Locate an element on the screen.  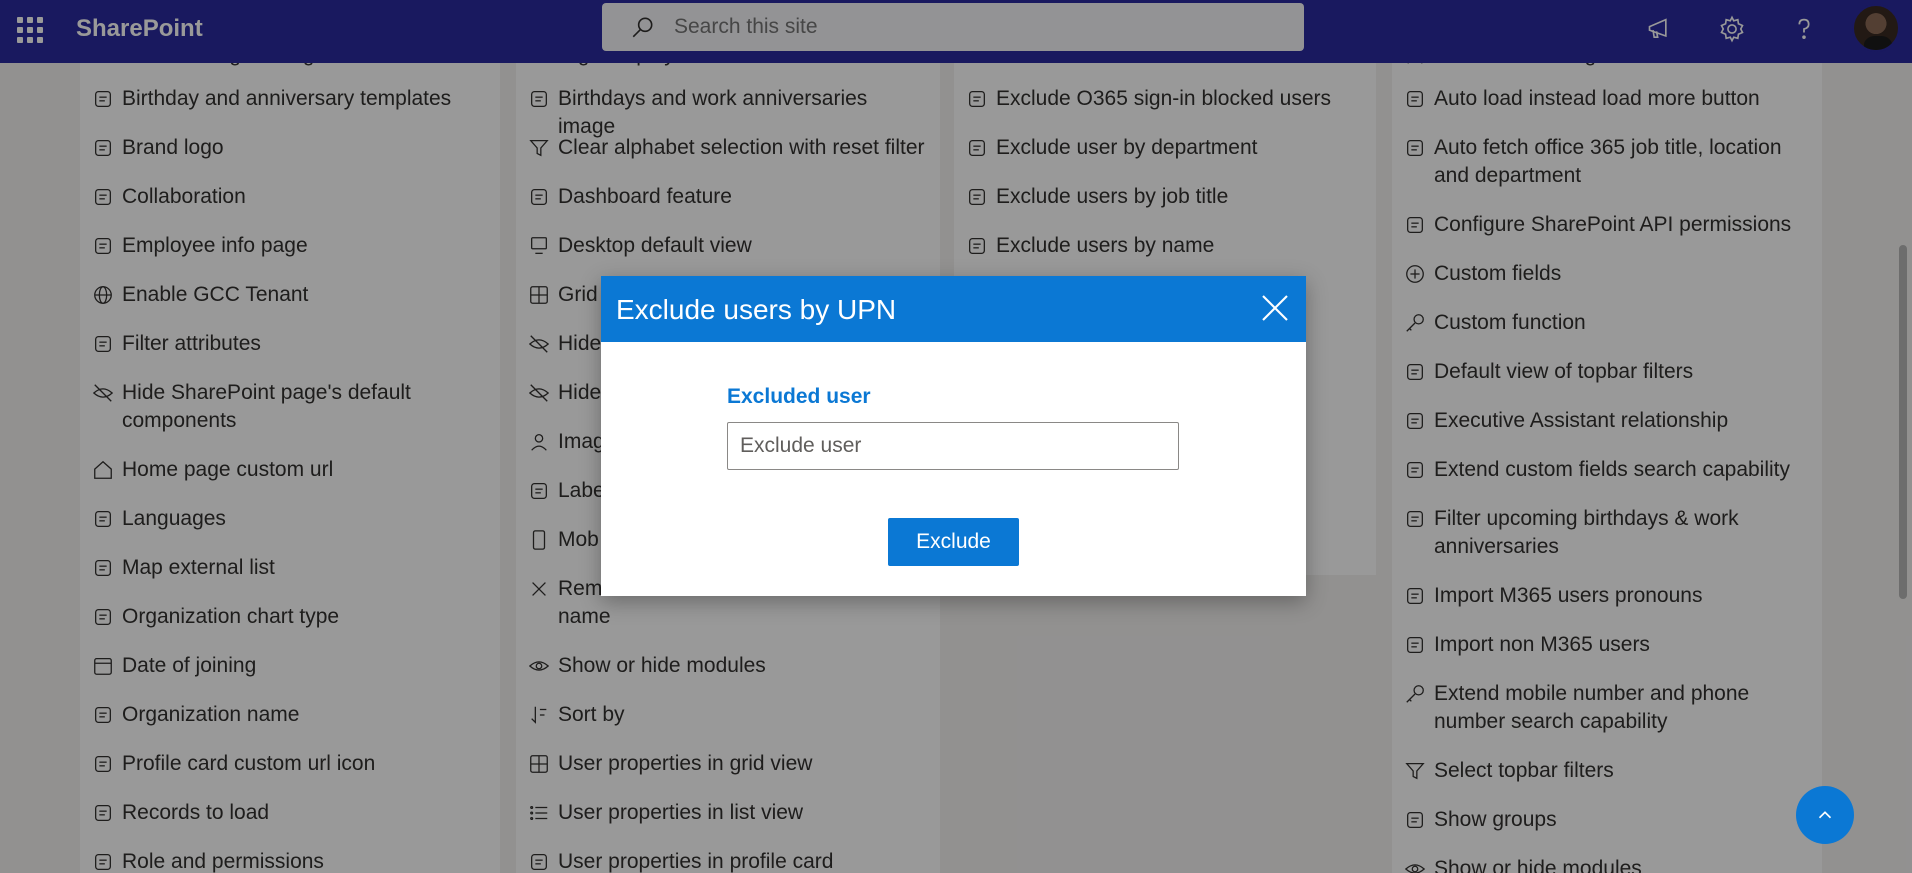
page-scrollbar is located at coordinates (1903, 468).